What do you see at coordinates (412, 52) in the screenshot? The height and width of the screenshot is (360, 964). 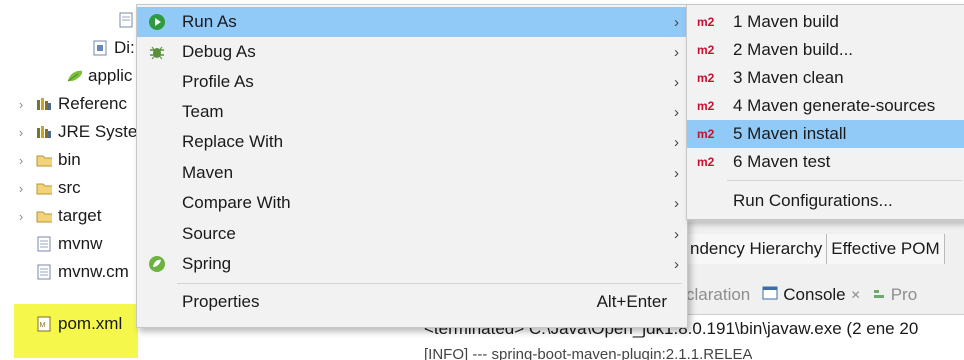 I see `menu-item-debug-as: Debug As ›` at bounding box center [412, 52].